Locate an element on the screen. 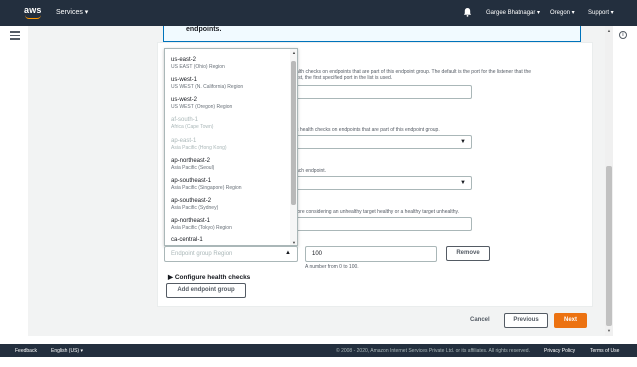 The image size is (637, 367). services-menu: Services ▾ is located at coordinates (72, 12).